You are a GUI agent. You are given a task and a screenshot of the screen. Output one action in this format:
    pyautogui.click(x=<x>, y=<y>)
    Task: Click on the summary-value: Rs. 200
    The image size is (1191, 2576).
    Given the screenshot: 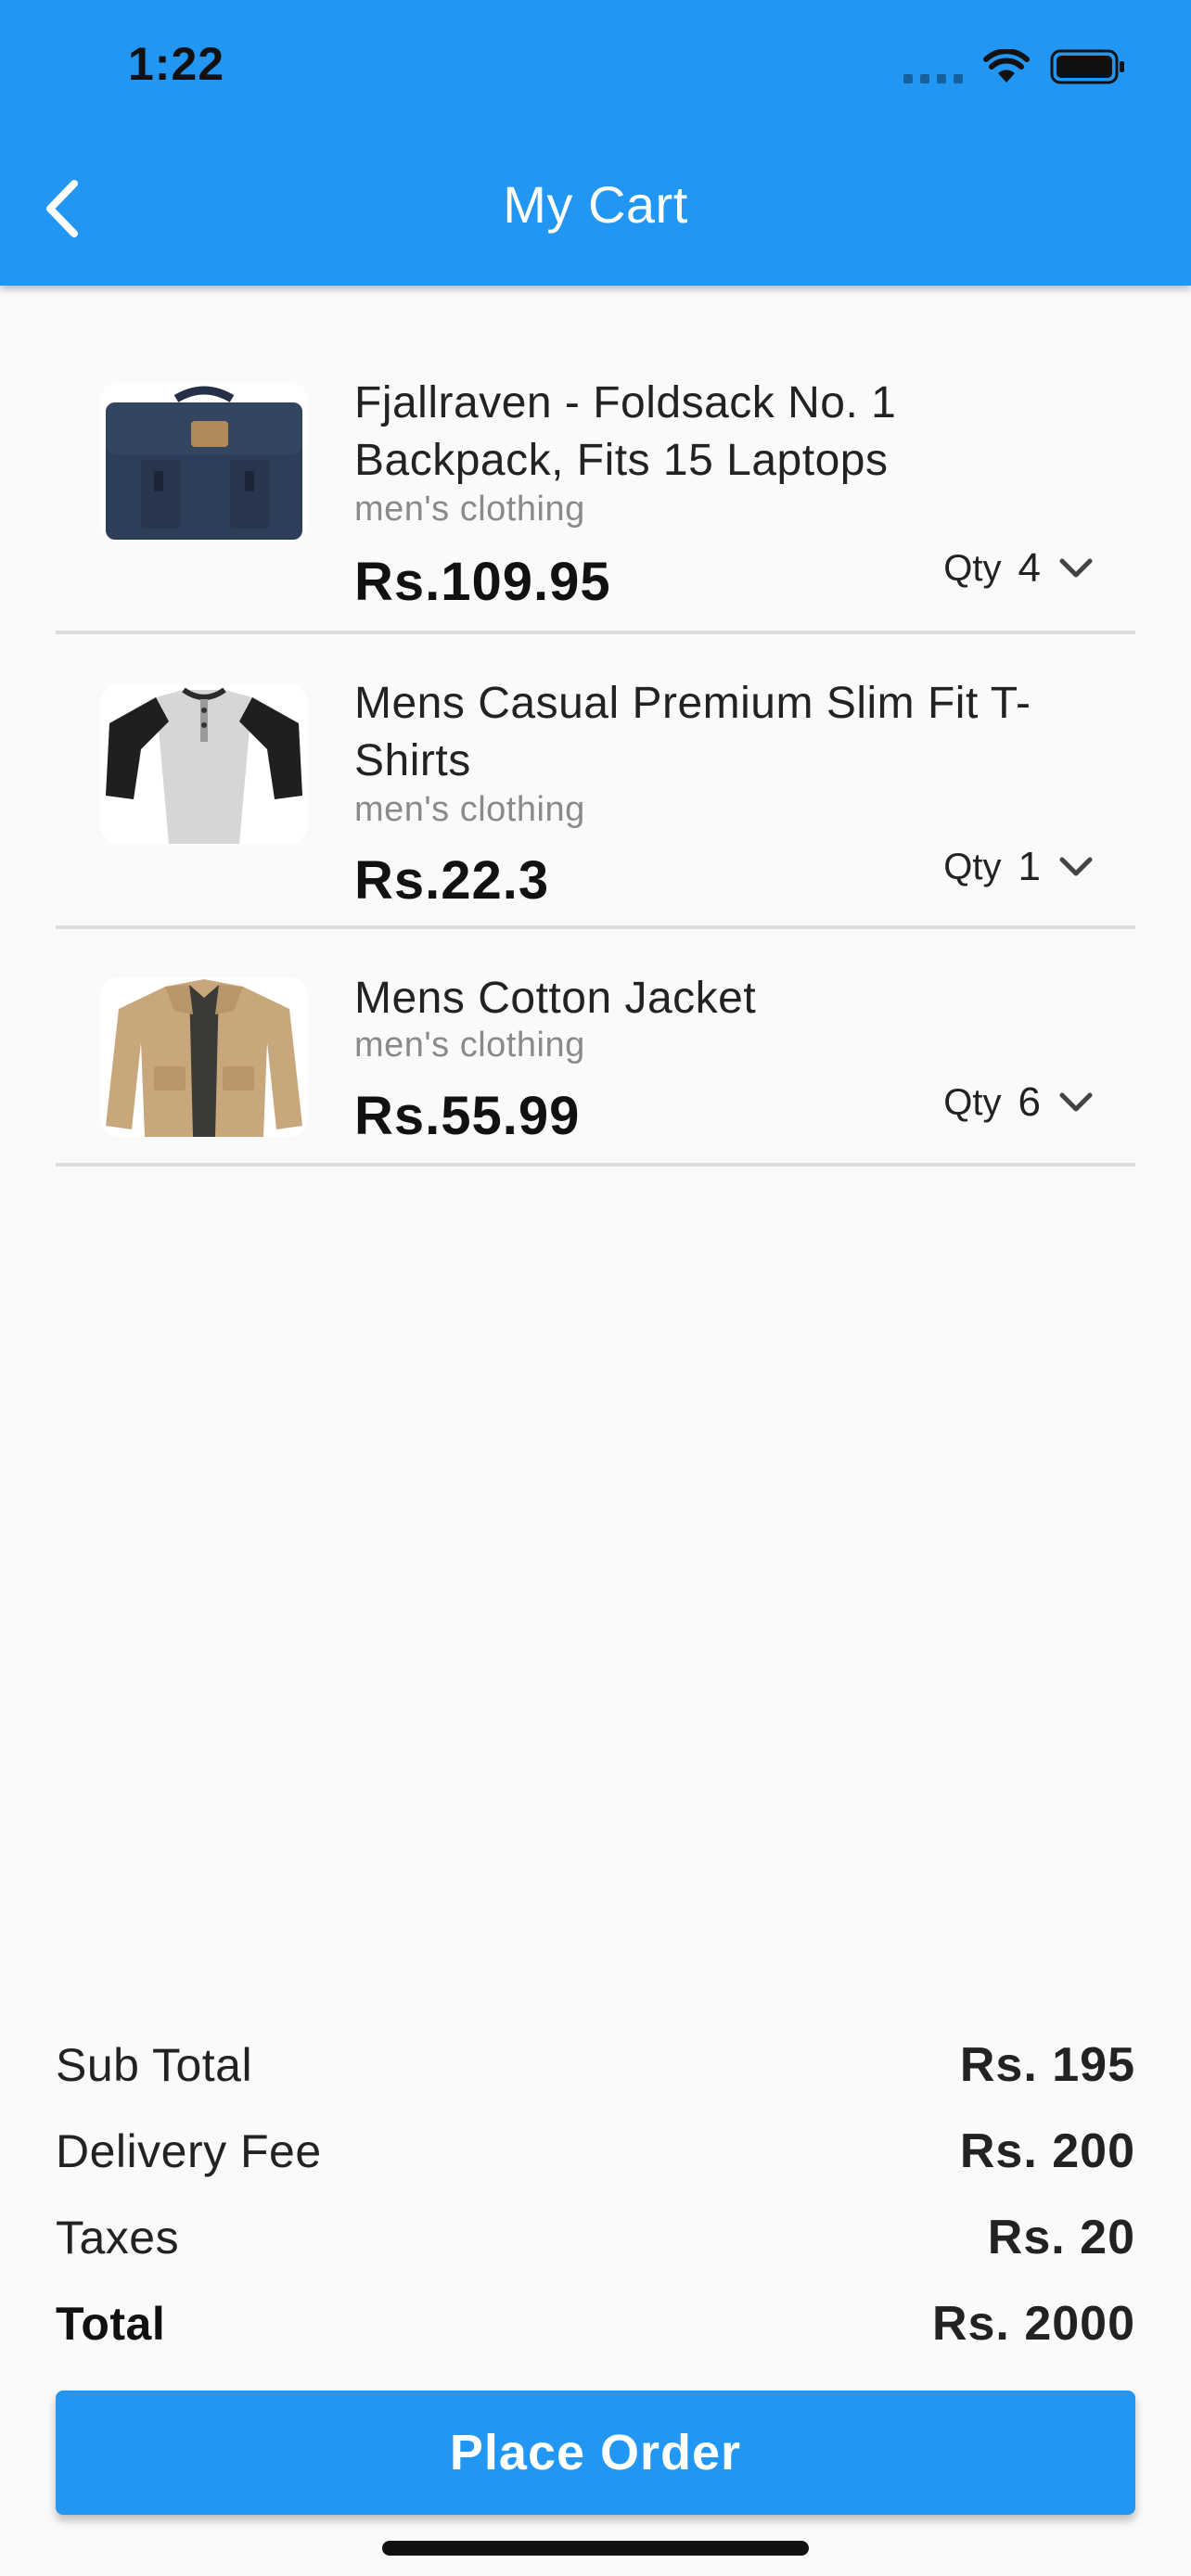 What is the action you would take?
    pyautogui.click(x=1047, y=2151)
    